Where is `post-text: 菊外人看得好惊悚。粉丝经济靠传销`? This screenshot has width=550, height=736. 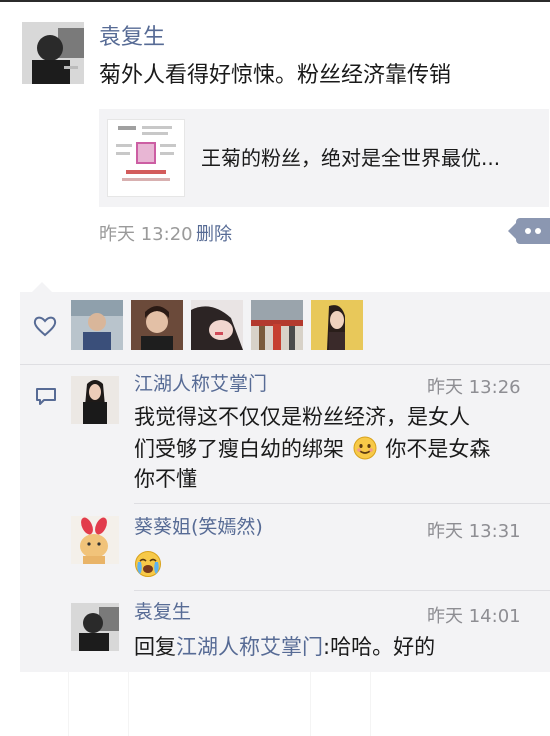
post-text: 菊外人看得好惊悚。粉丝经济靠传销 is located at coordinates (275, 75).